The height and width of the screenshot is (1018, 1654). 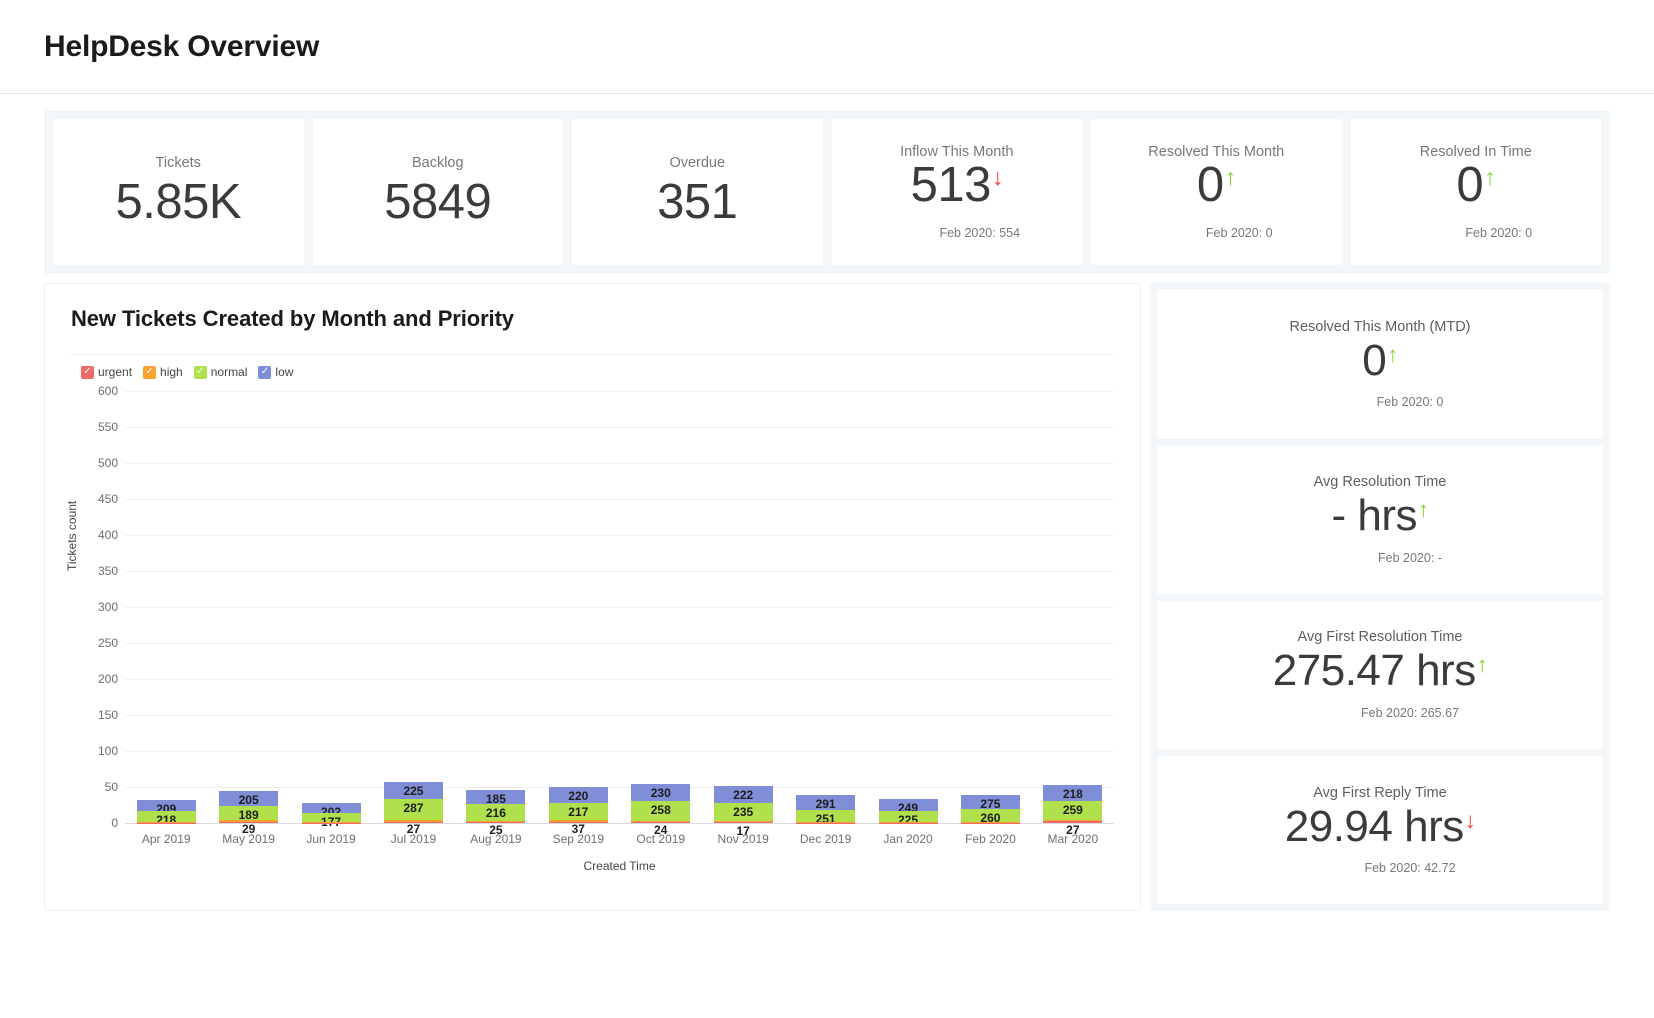 I want to click on kpi-label: Backlog, so click(x=437, y=163).